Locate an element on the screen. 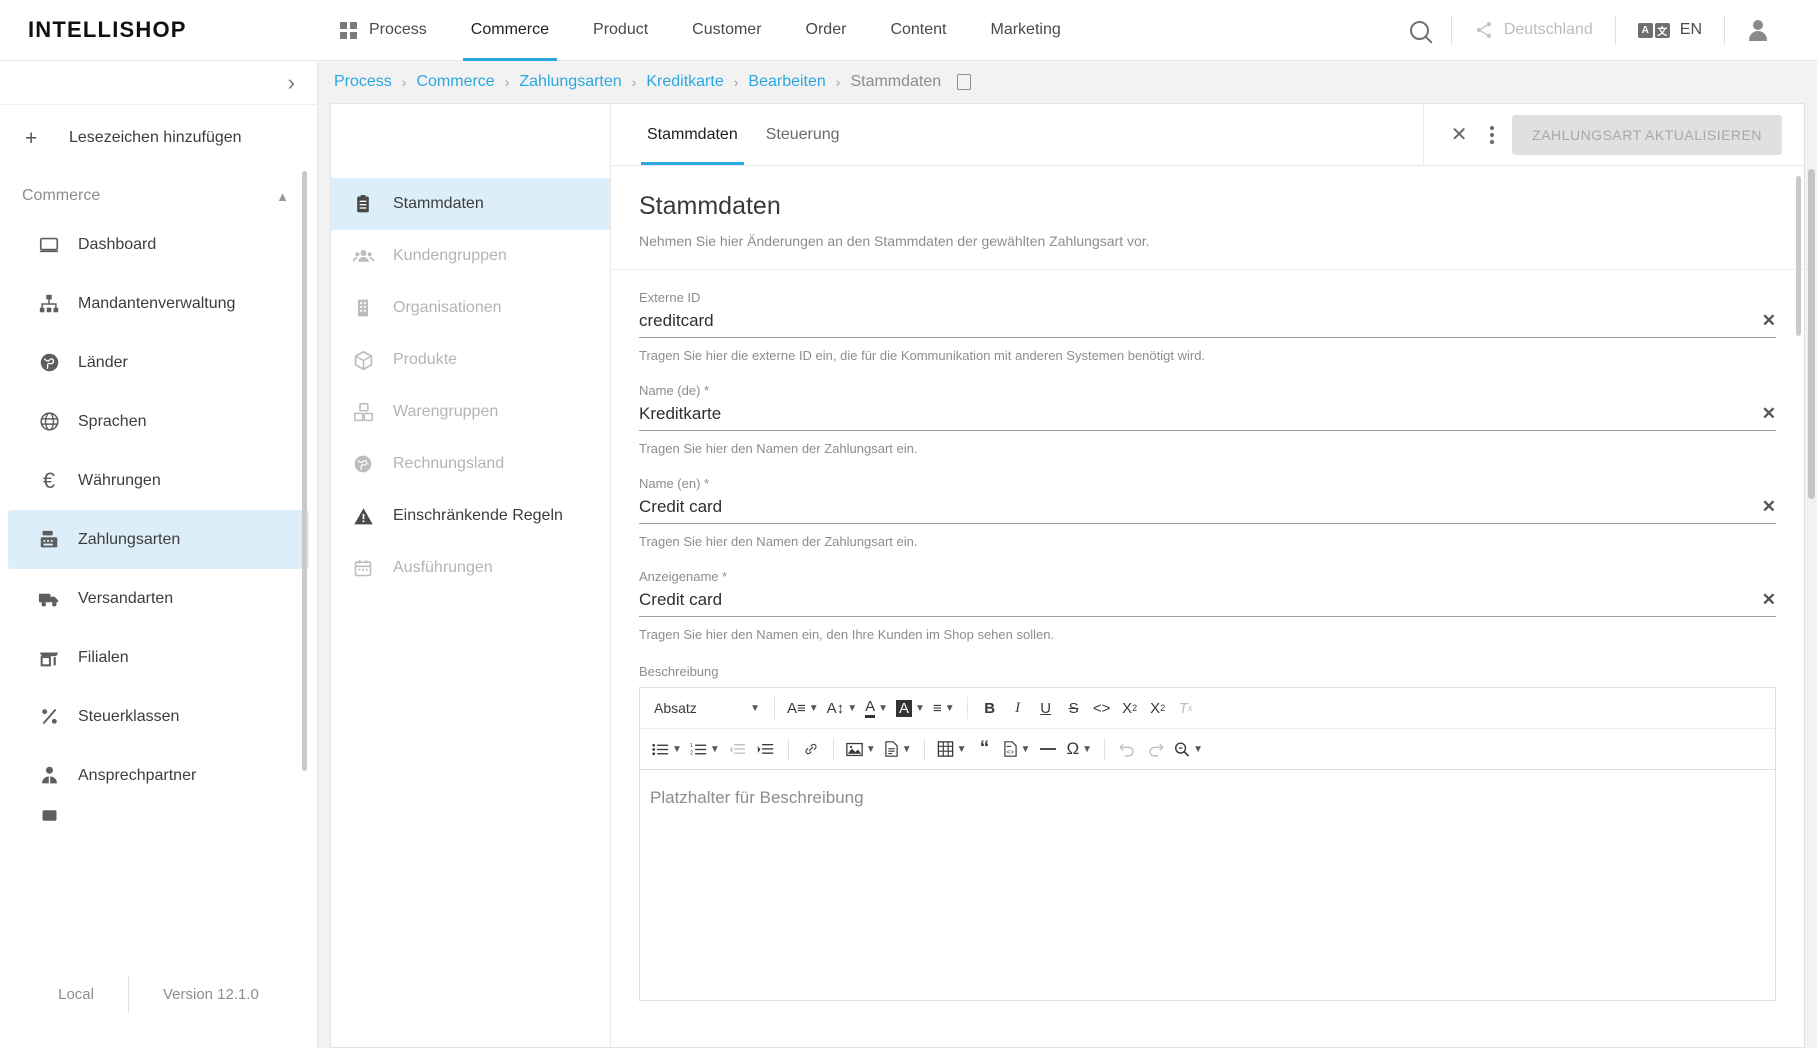 The image size is (1817, 1048). editor-content-area: Platzhalter für Beschreibung is located at coordinates (1207, 885).